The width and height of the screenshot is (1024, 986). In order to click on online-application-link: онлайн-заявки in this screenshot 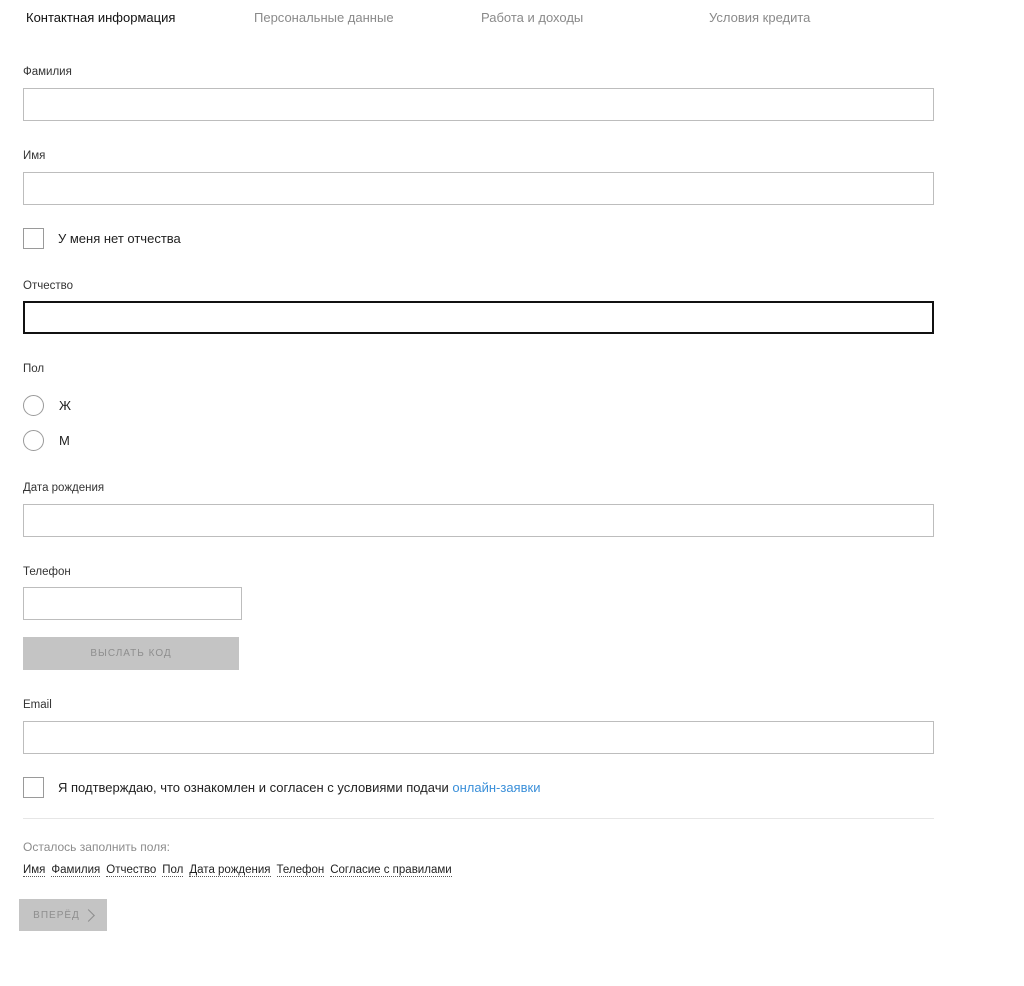, I will do `click(496, 787)`.